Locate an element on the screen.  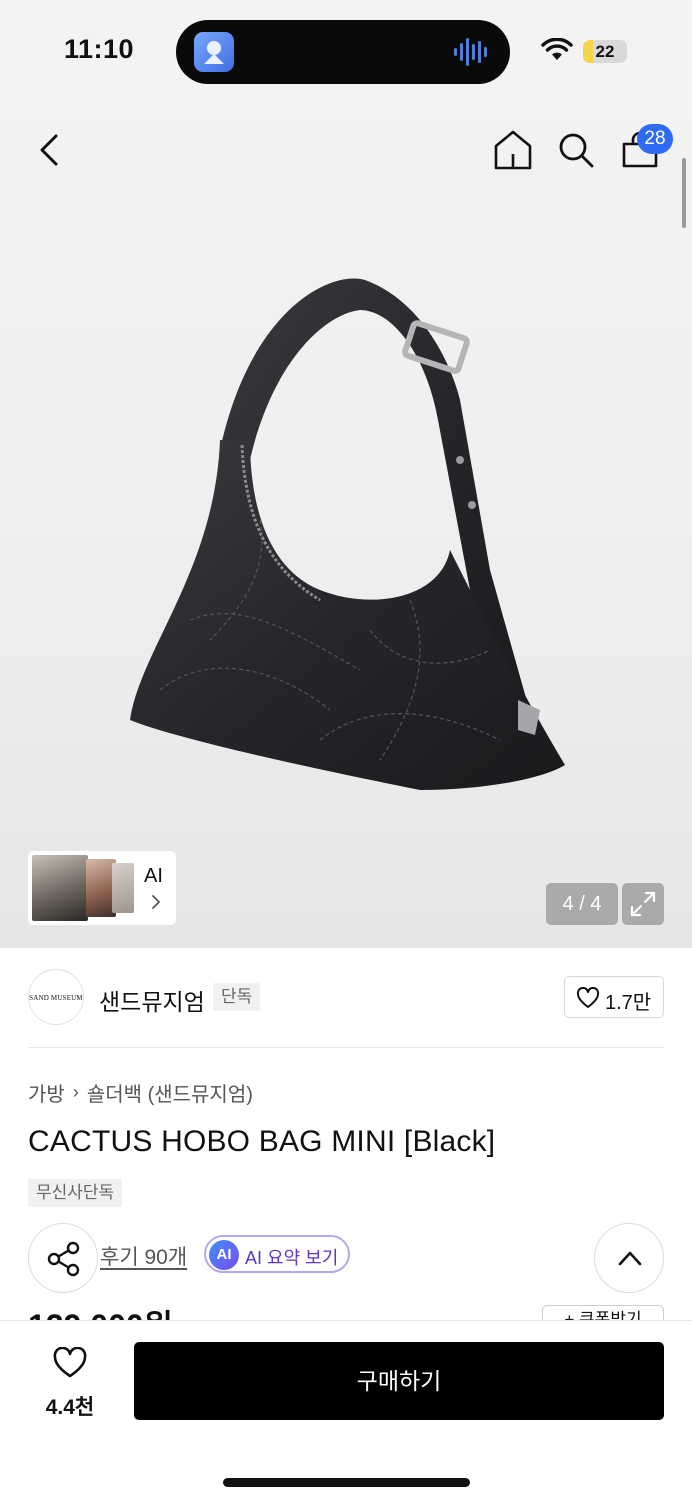
chevron-right-icon is located at coordinates (156, 902).